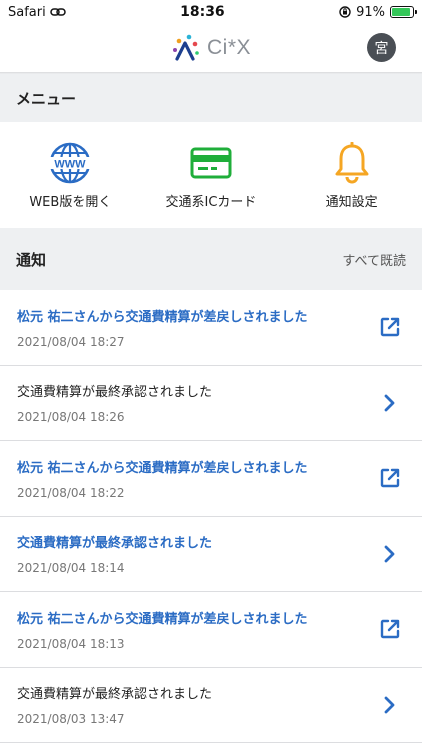  I want to click on battery-icon, so click(403, 12).